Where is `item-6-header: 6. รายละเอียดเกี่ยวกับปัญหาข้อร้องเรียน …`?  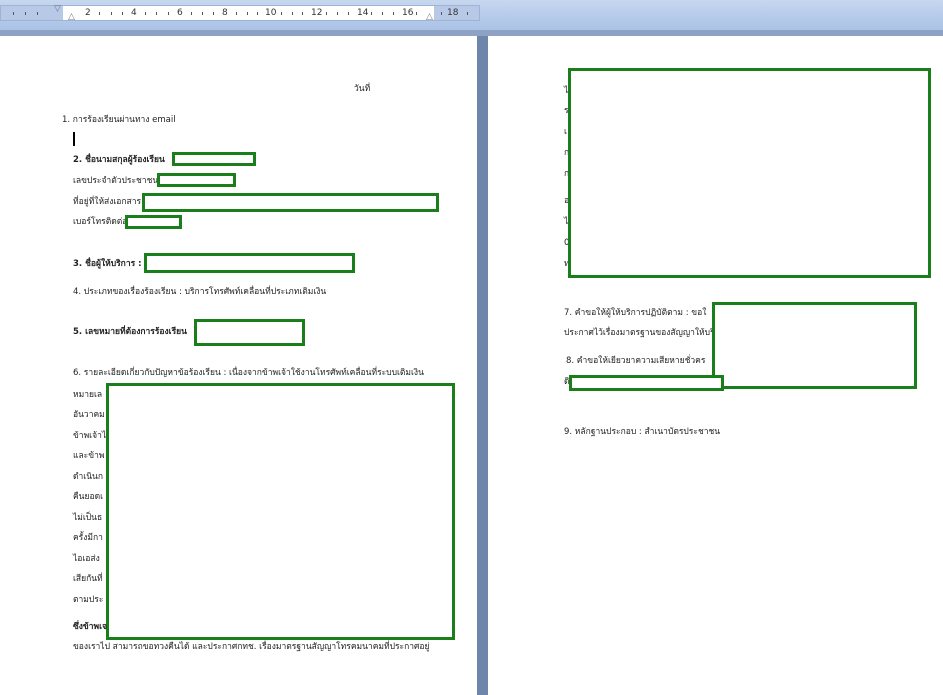 item-6-header: 6. รายละเอียดเกี่ยวกับปัญหาข้อร้องเรียน … is located at coordinates (248, 373).